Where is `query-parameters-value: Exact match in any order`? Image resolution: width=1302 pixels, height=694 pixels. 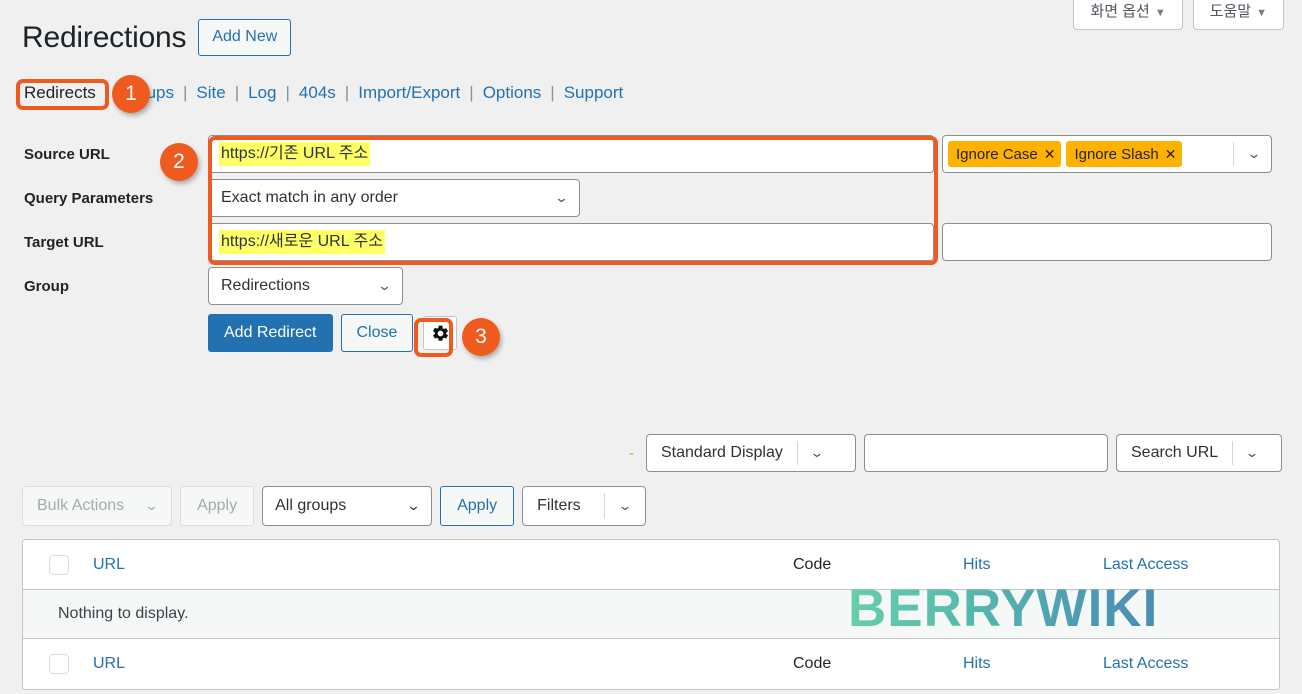
query-parameters-value: Exact match in any order is located at coordinates (309, 197).